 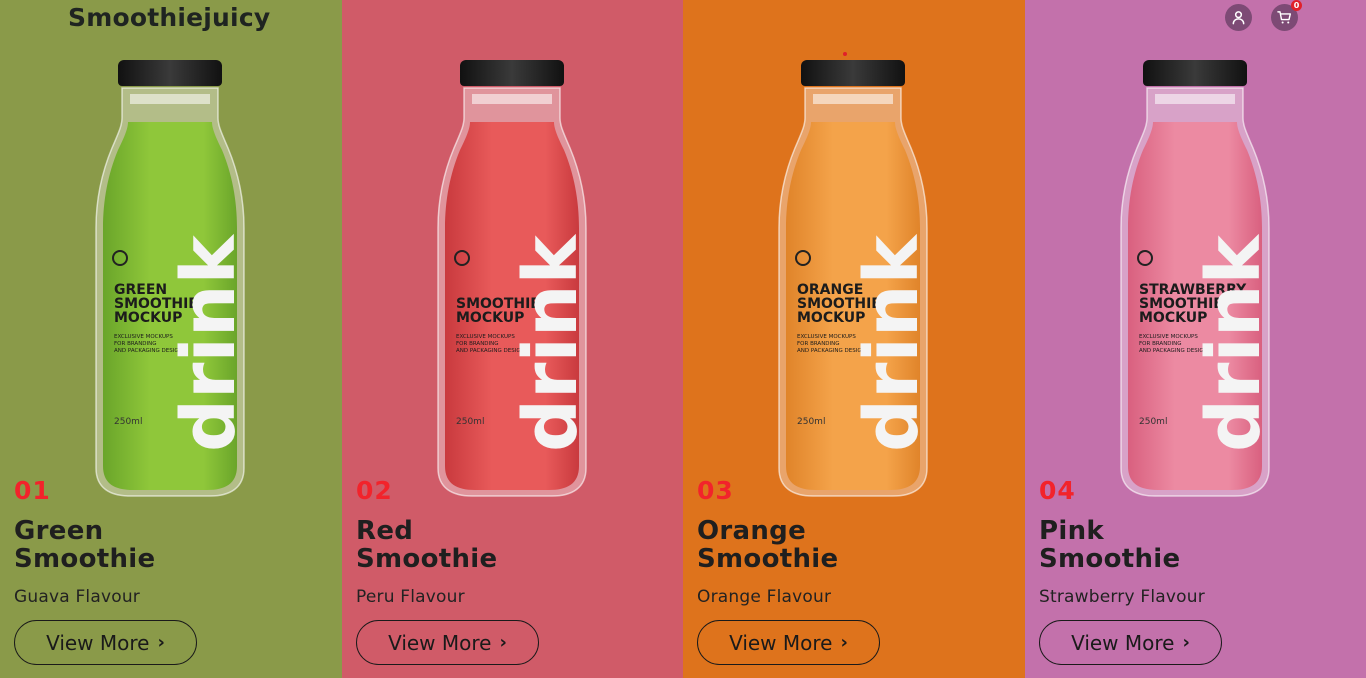 I want to click on cart-button: 0, so click(x=1286, y=15).